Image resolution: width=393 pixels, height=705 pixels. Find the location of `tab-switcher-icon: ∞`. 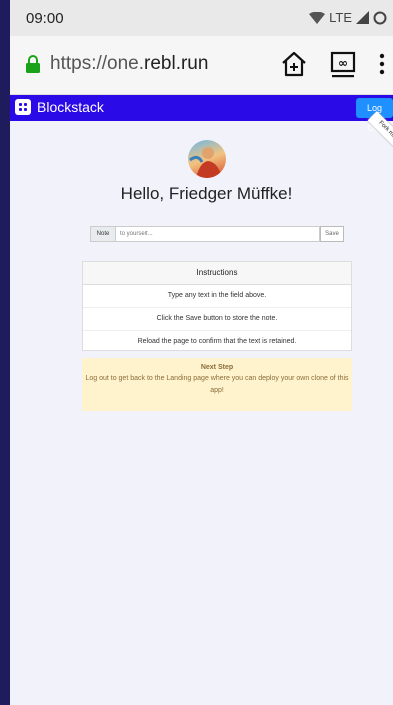

tab-switcher-icon: ∞ is located at coordinates (343, 65).